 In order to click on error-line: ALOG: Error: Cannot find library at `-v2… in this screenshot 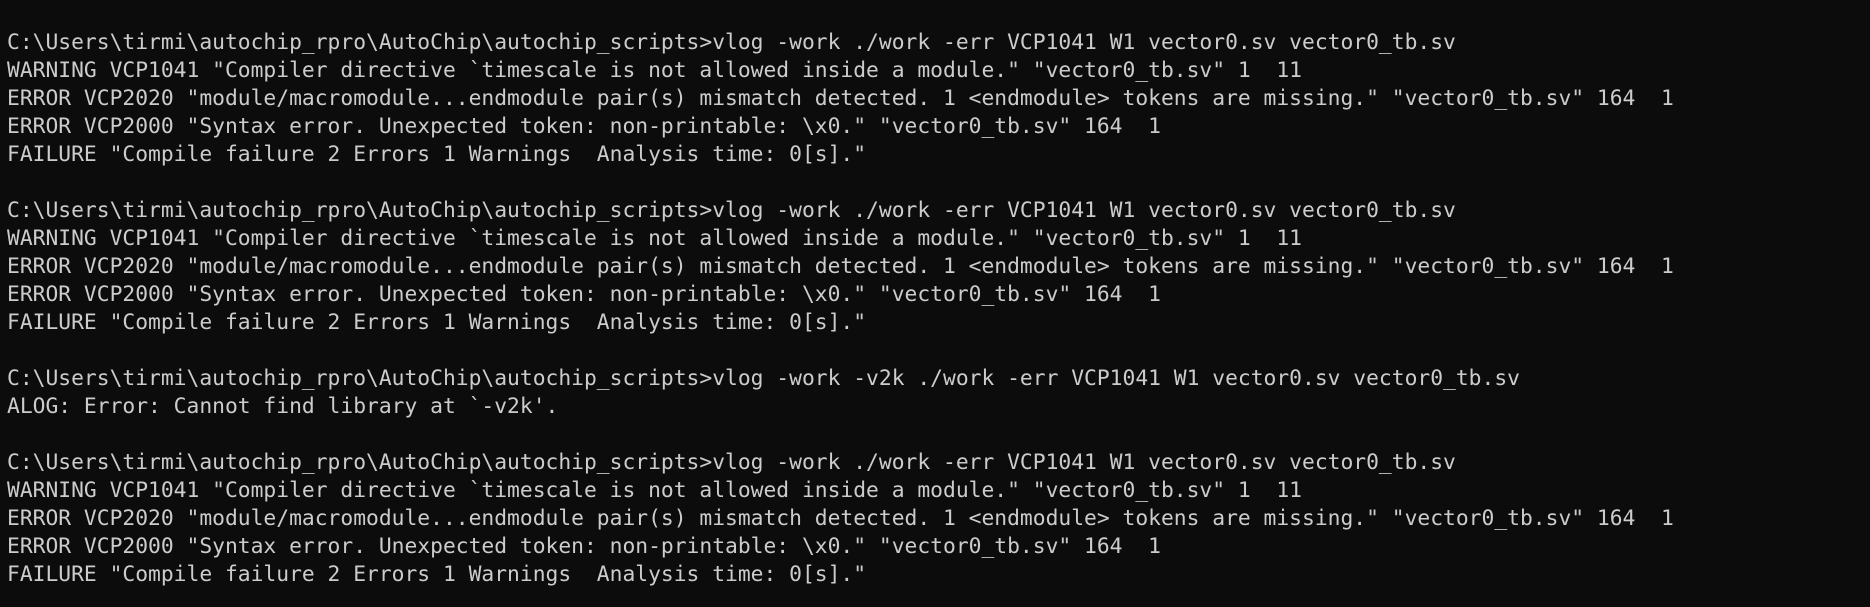, I will do `click(283, 406)`.